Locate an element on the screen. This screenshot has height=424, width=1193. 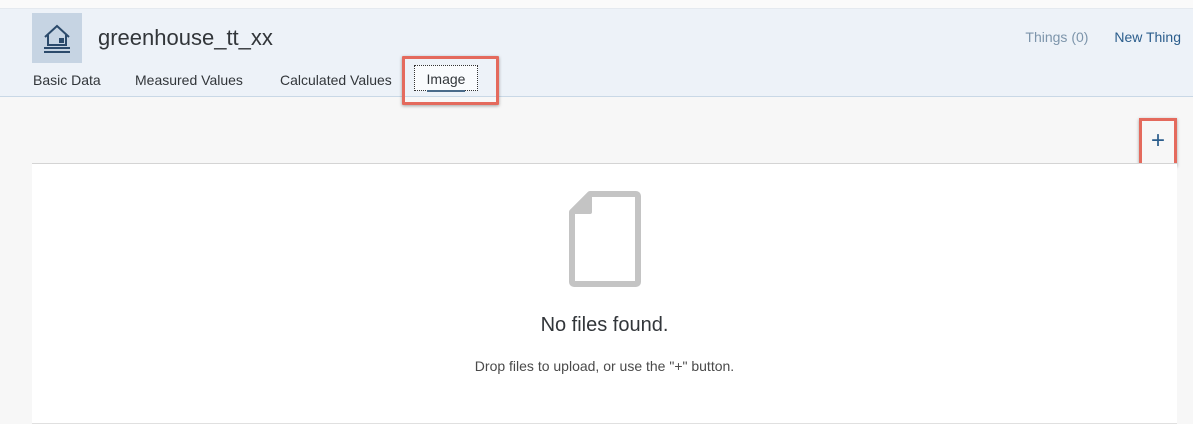
things-link: Things (0) is located at coordinates (1056, 37).